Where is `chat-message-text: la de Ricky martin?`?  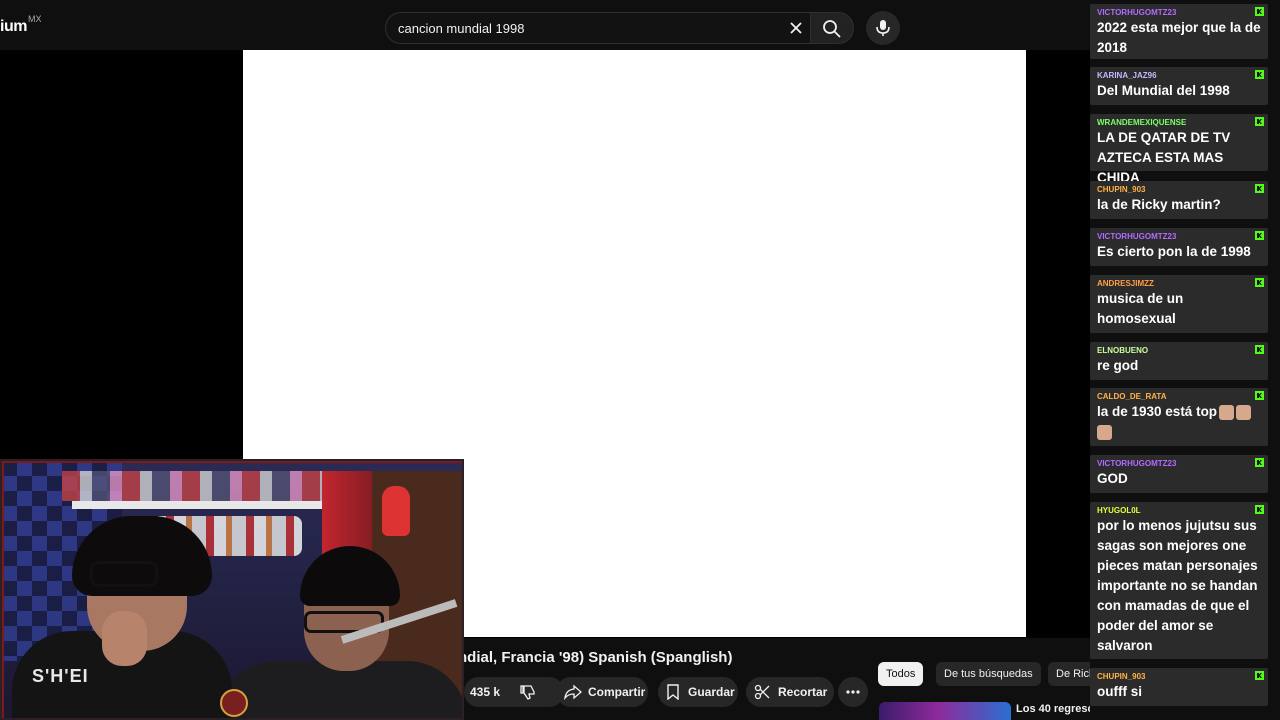
chat-message-text: la de Ricky martin? is located at coordinates (1159, 204).